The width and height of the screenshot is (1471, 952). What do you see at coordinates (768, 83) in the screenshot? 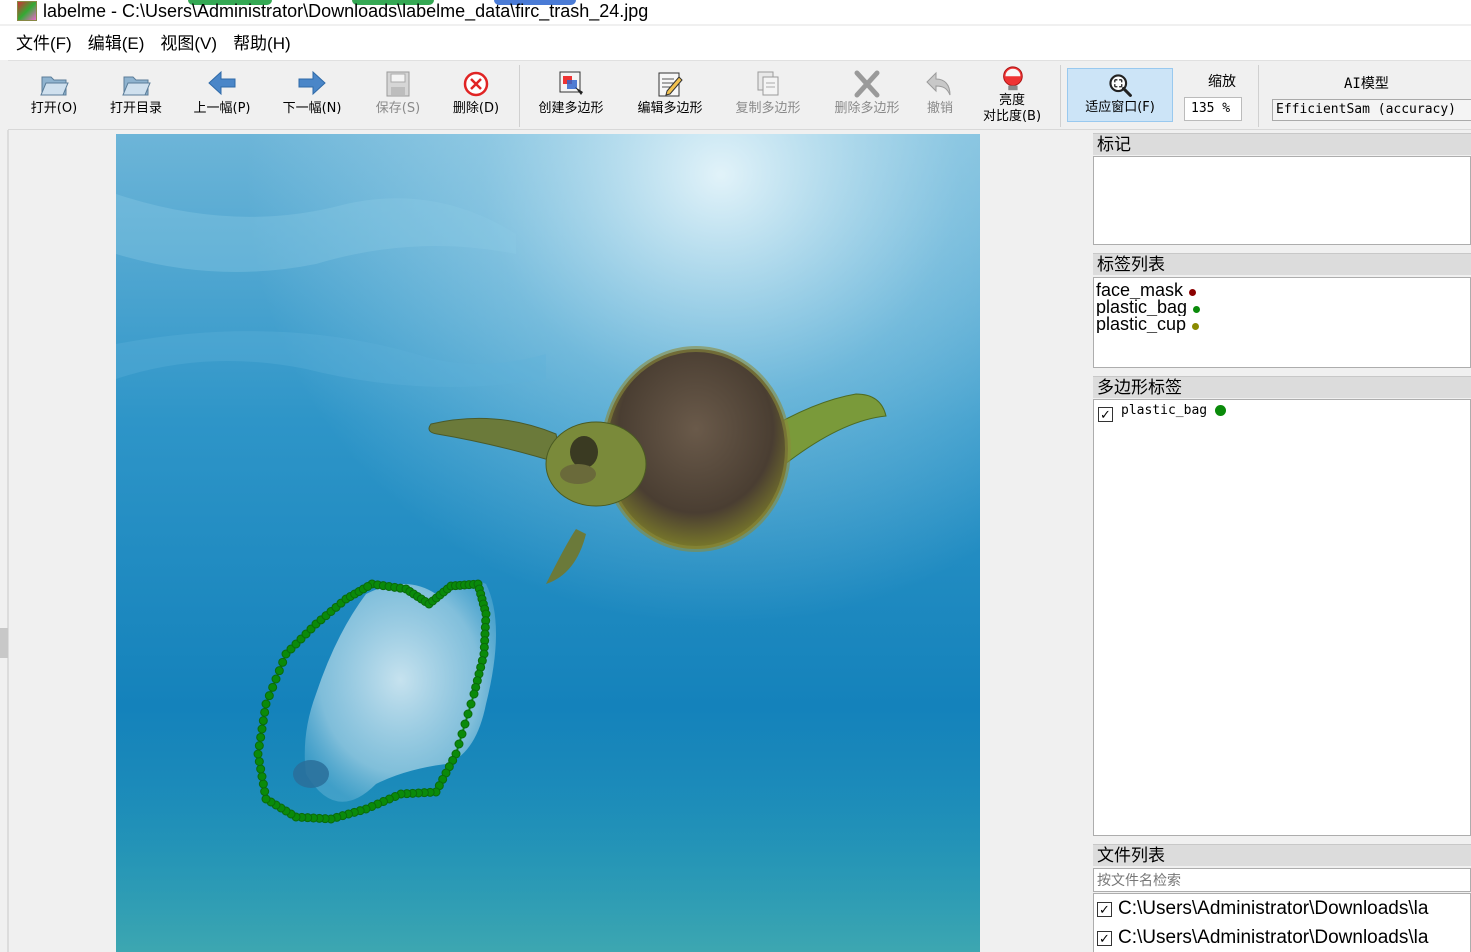
I see `copy-icon` at bounding box center [768, 83].